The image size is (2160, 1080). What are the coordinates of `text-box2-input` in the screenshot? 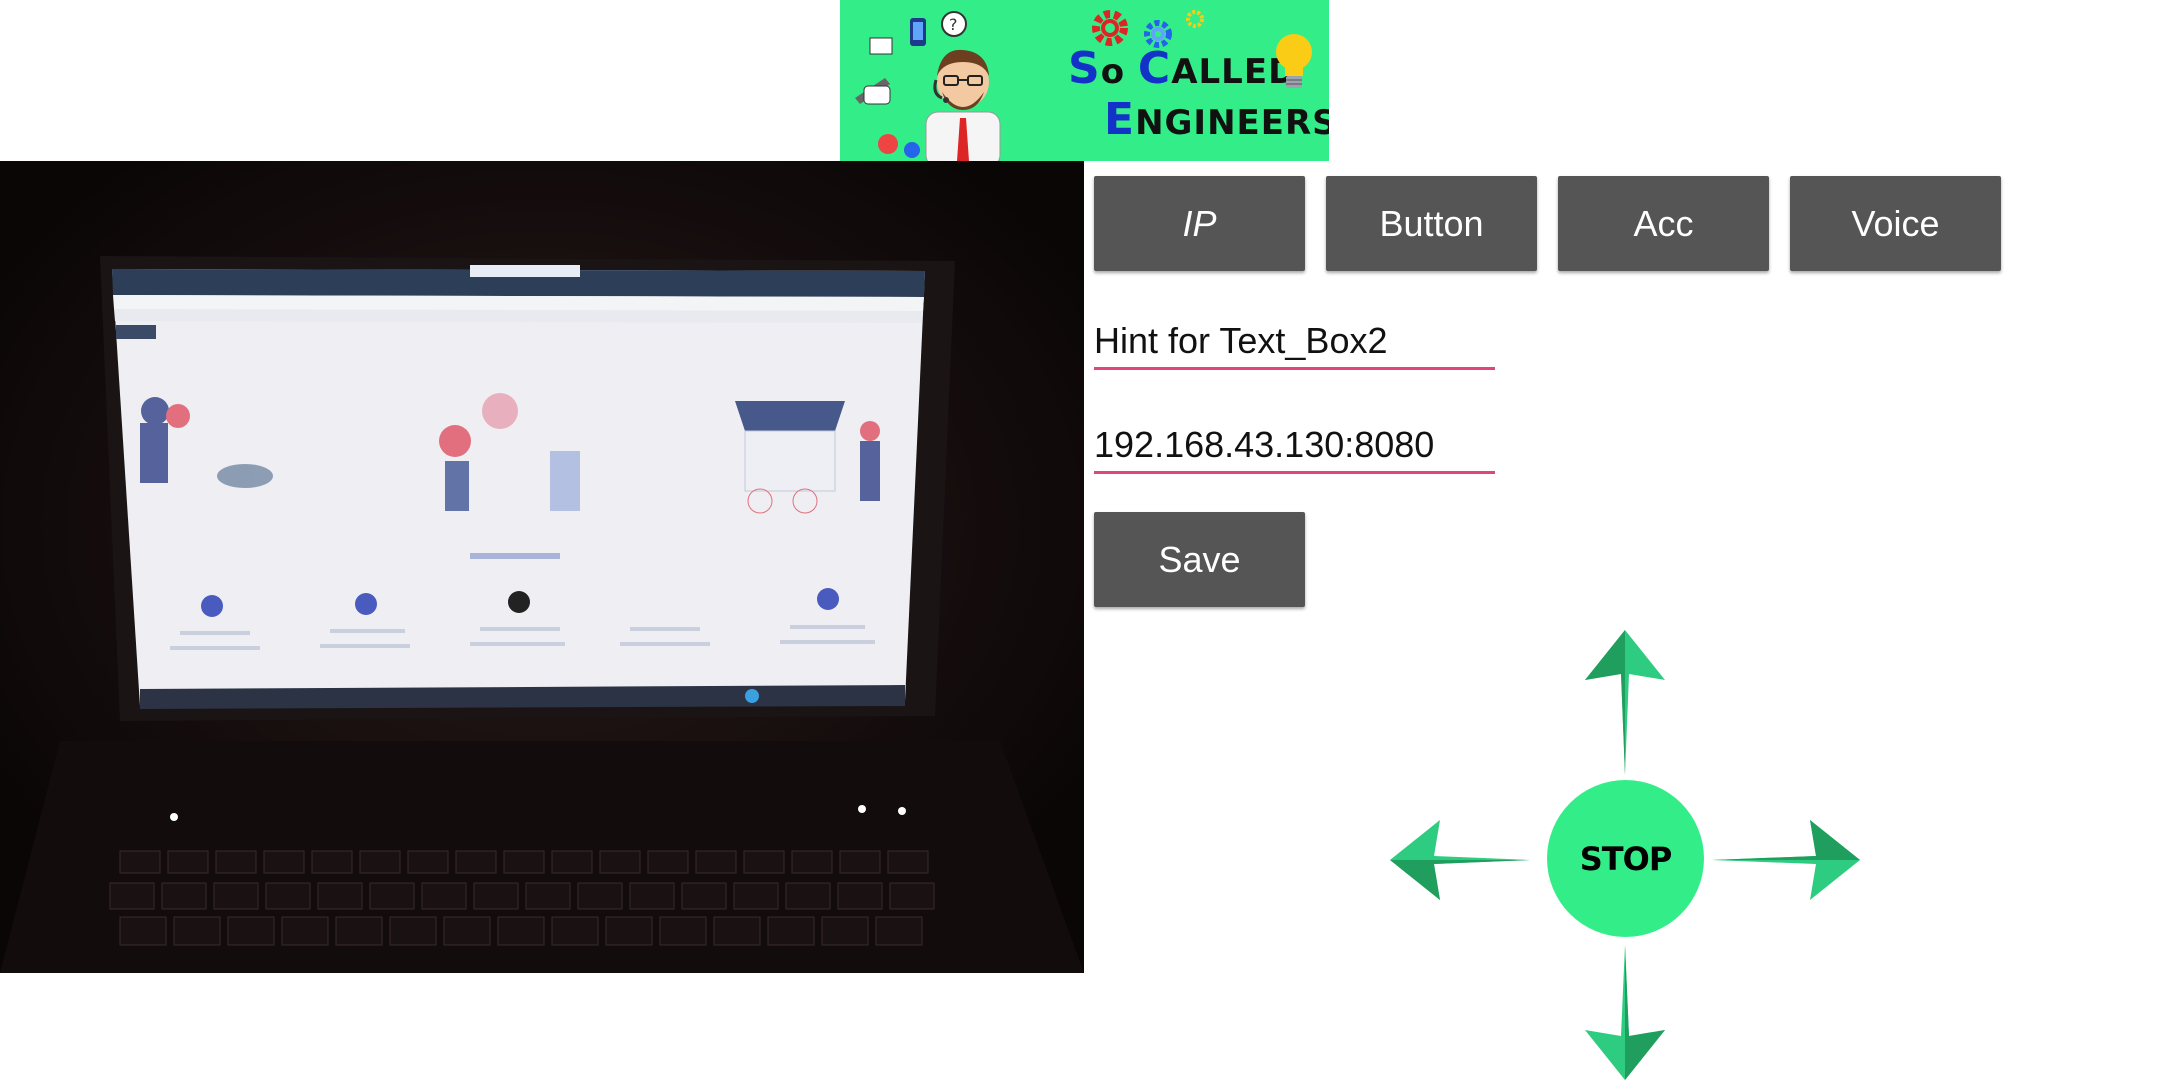 It's located at (1294, 342).